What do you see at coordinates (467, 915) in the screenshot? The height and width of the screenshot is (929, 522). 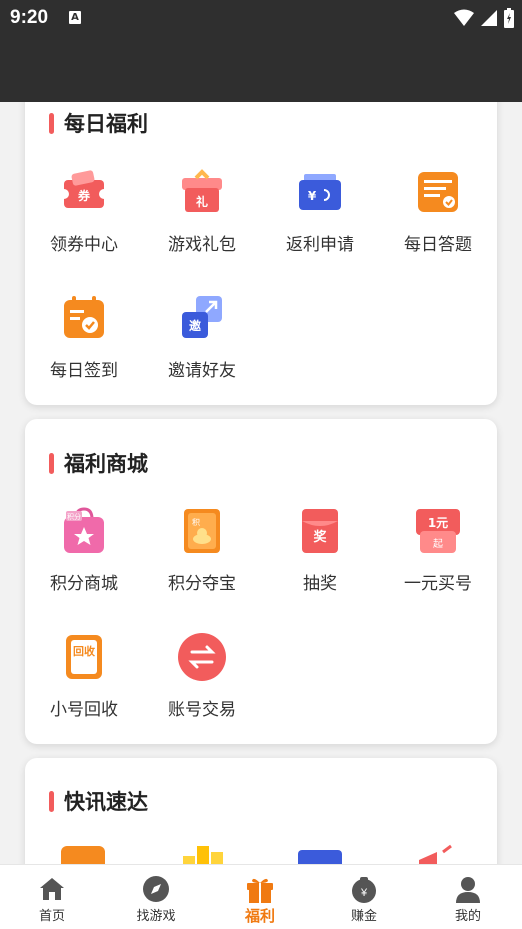 I see `tab-label: 我的` at bounding box center [467, 915].